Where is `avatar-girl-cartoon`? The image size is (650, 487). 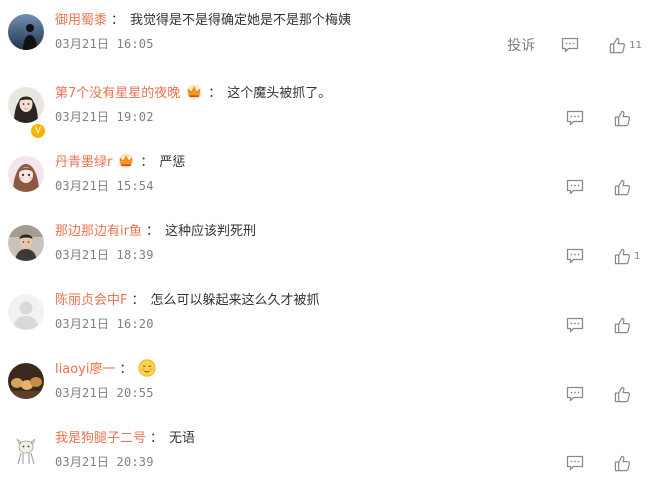 avatar-girl-cartoon is located at coordinates (26, 174).